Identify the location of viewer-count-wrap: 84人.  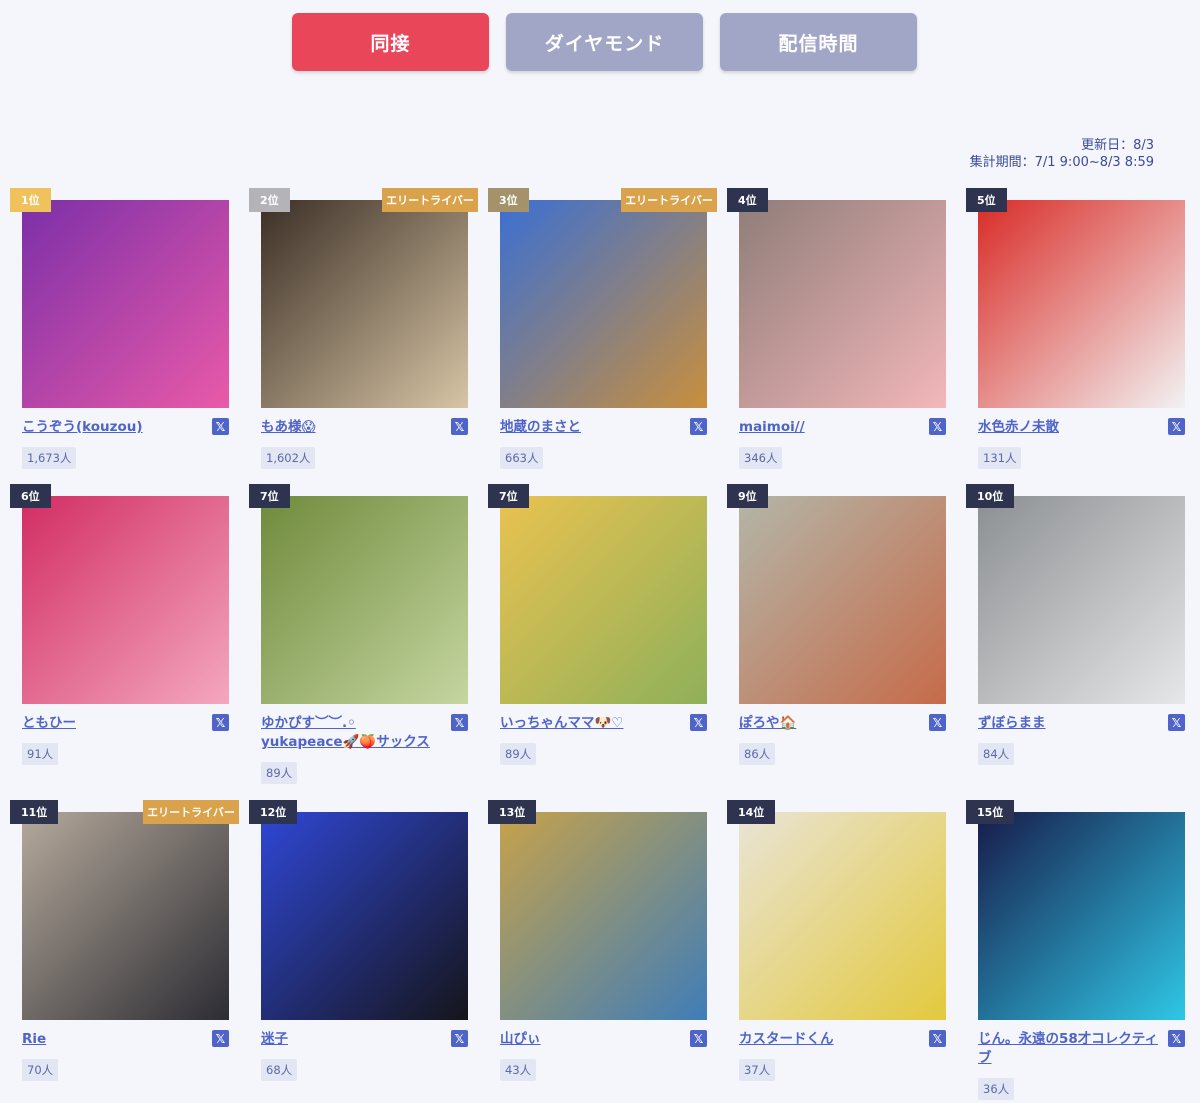
(996, 751).